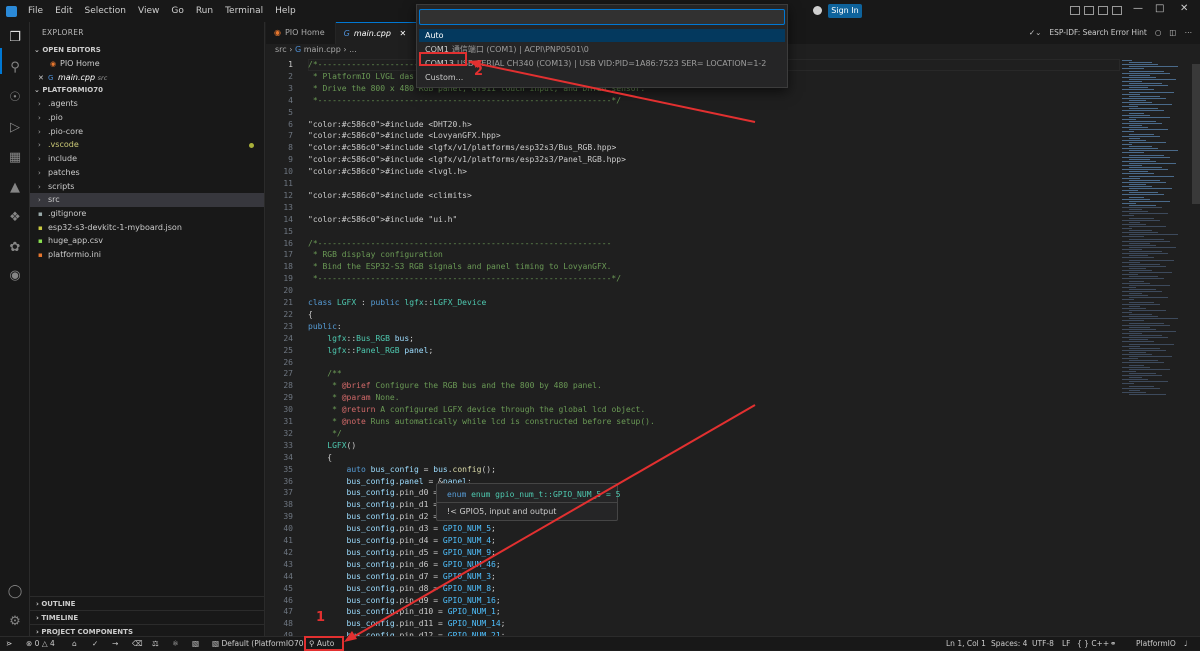 The width and height of the screenshot is (1200, 651). I want to click on toggle-secondary-sidebar-icon, so click(1103, 10).